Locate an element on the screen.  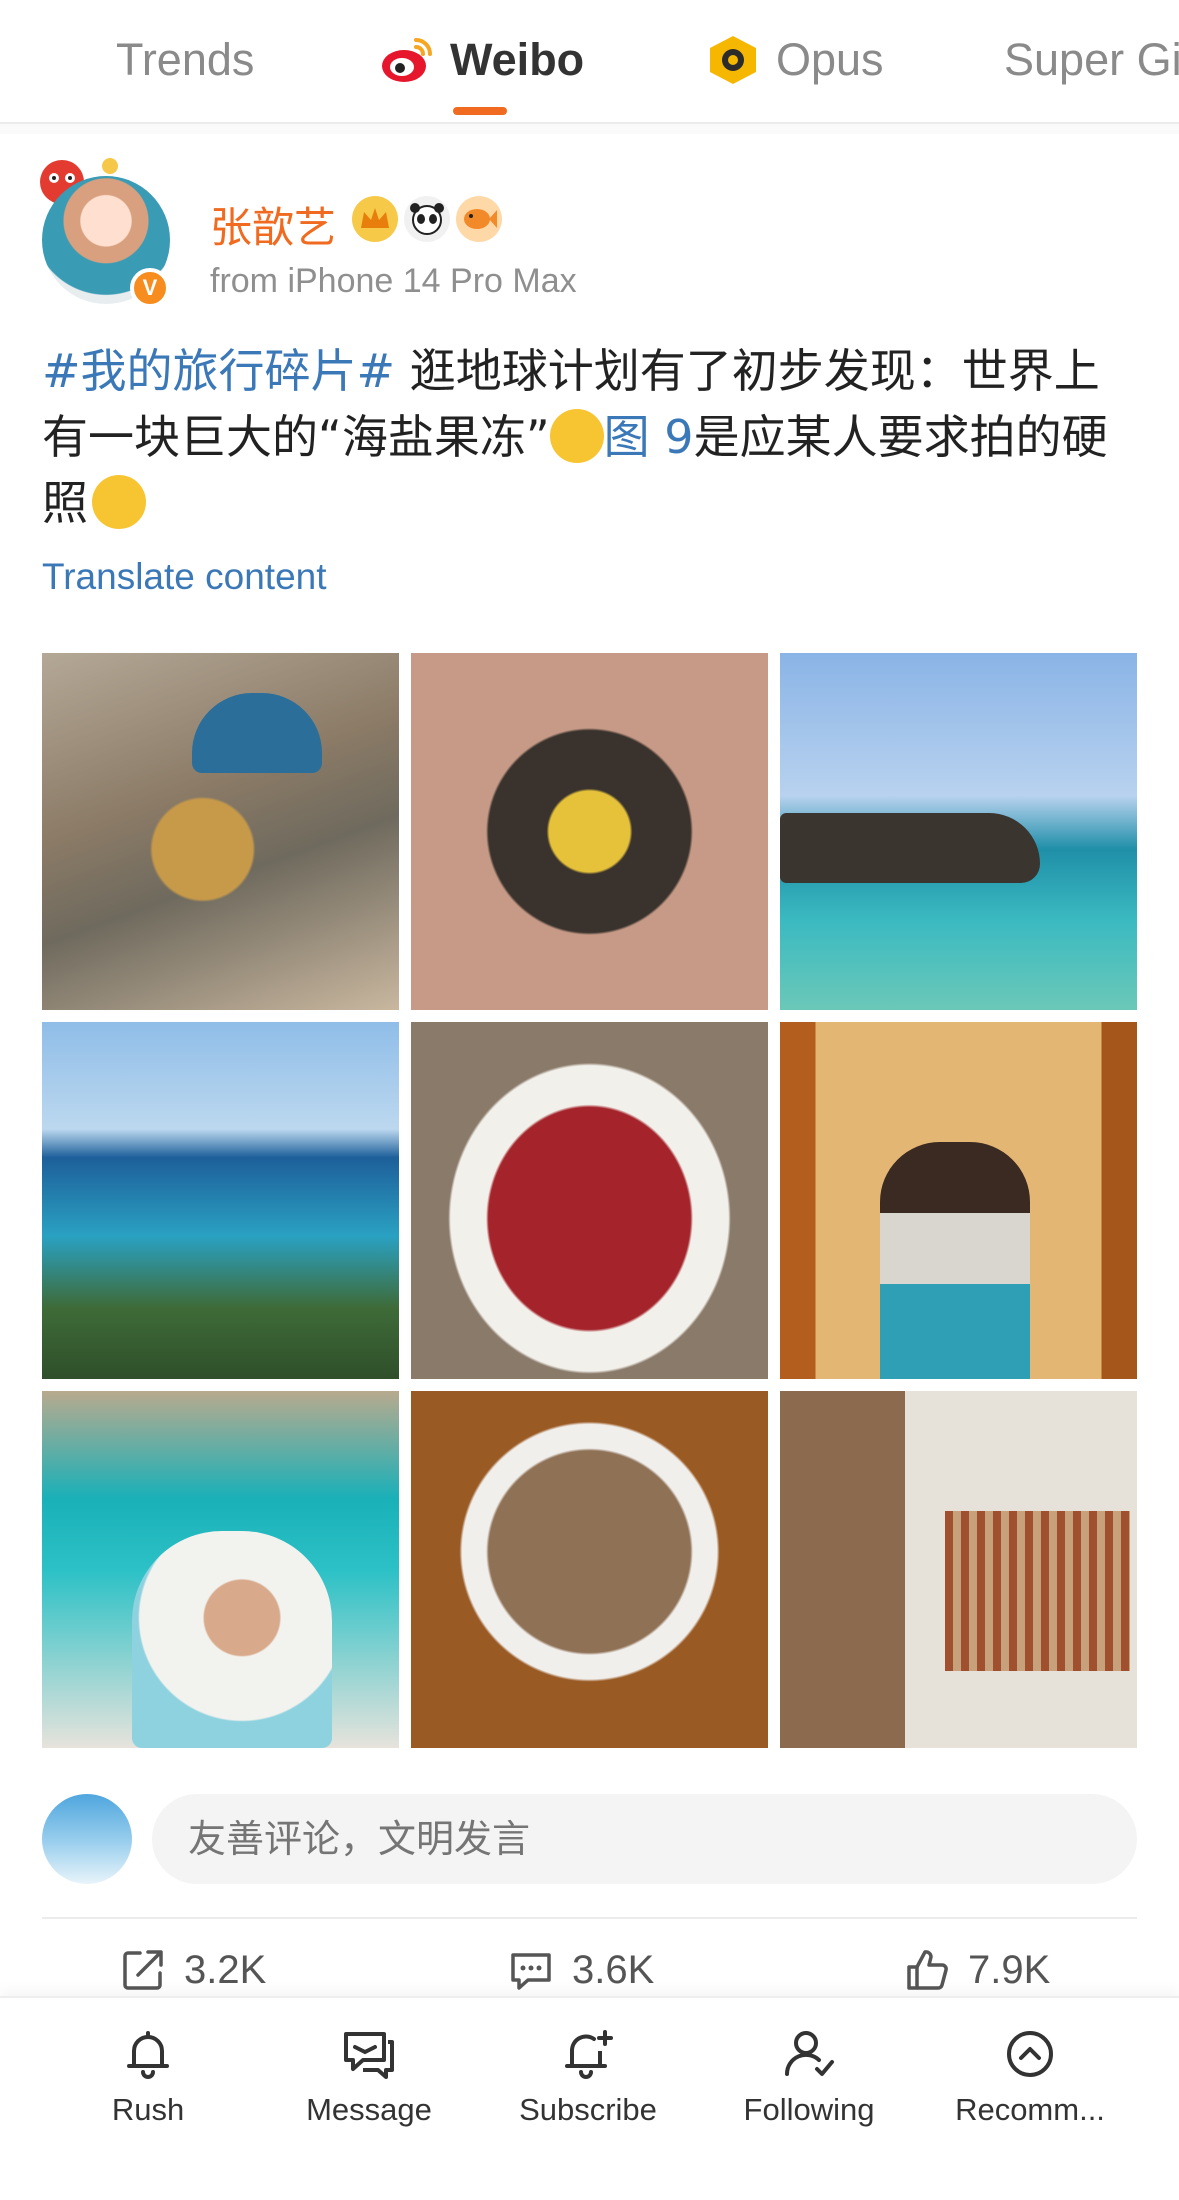
active-tab-indicator is located at coordinates (480, 111).